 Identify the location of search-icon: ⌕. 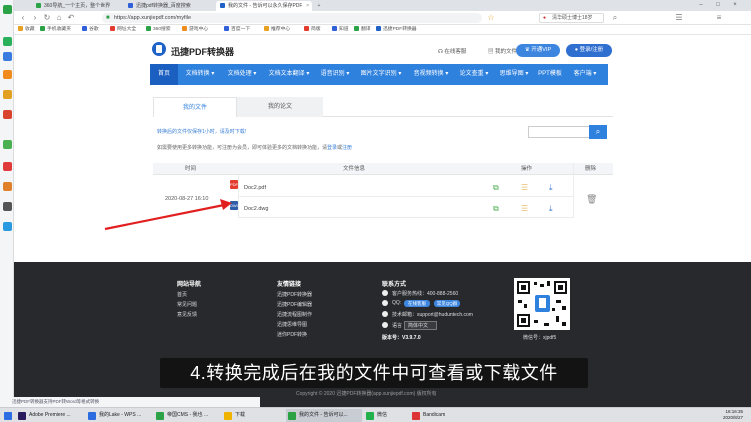
(615, 18).